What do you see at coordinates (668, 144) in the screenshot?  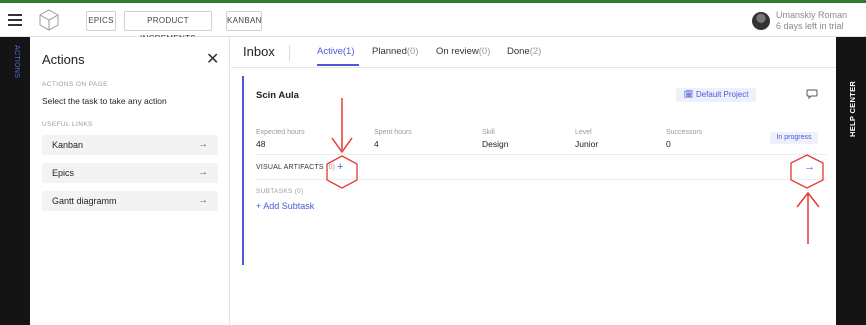 I see `successors-value: 0` at bounding box center [668, 144].